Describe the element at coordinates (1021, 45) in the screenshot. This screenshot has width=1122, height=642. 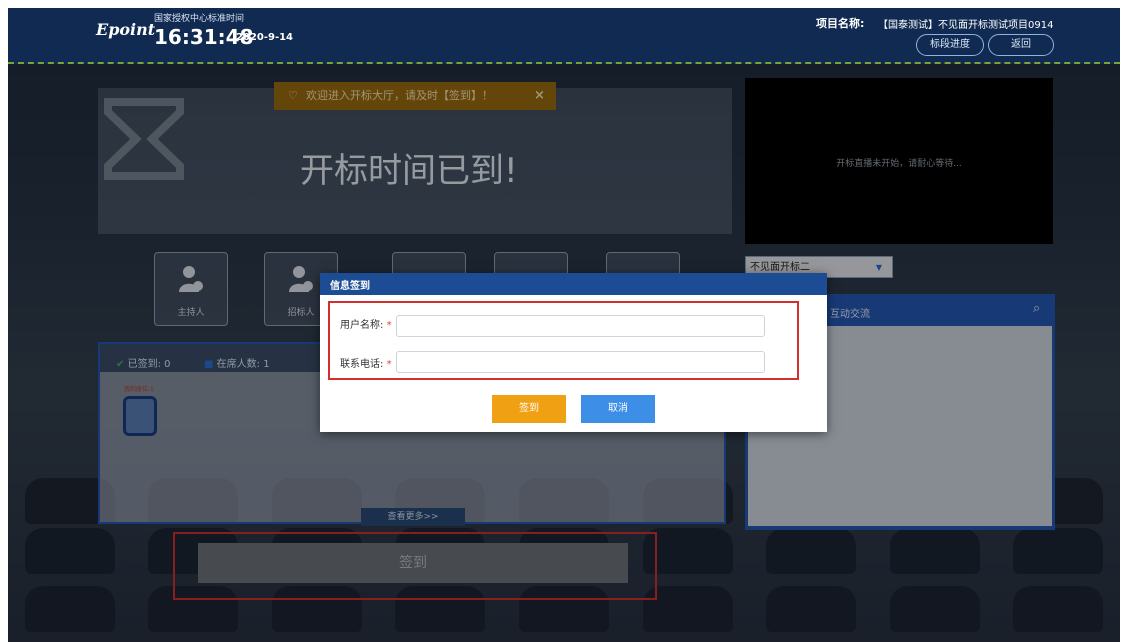
I see `back-button: 返回` at that location.